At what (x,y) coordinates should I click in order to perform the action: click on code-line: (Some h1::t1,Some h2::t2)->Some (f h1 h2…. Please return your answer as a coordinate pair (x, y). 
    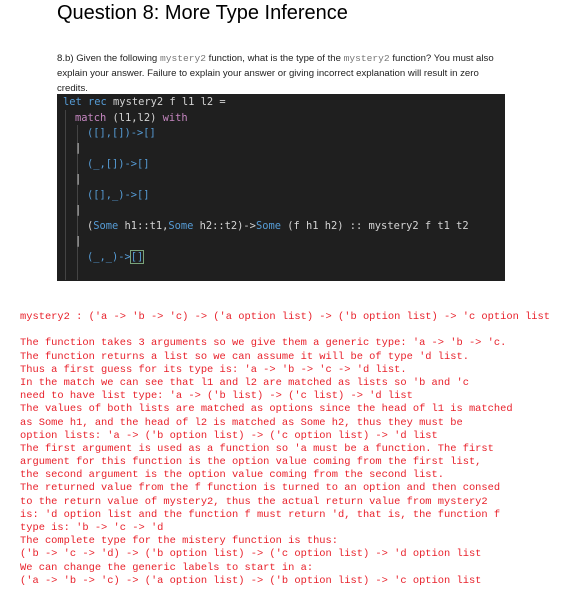
    Looking at the image, I should click on (278, 226).